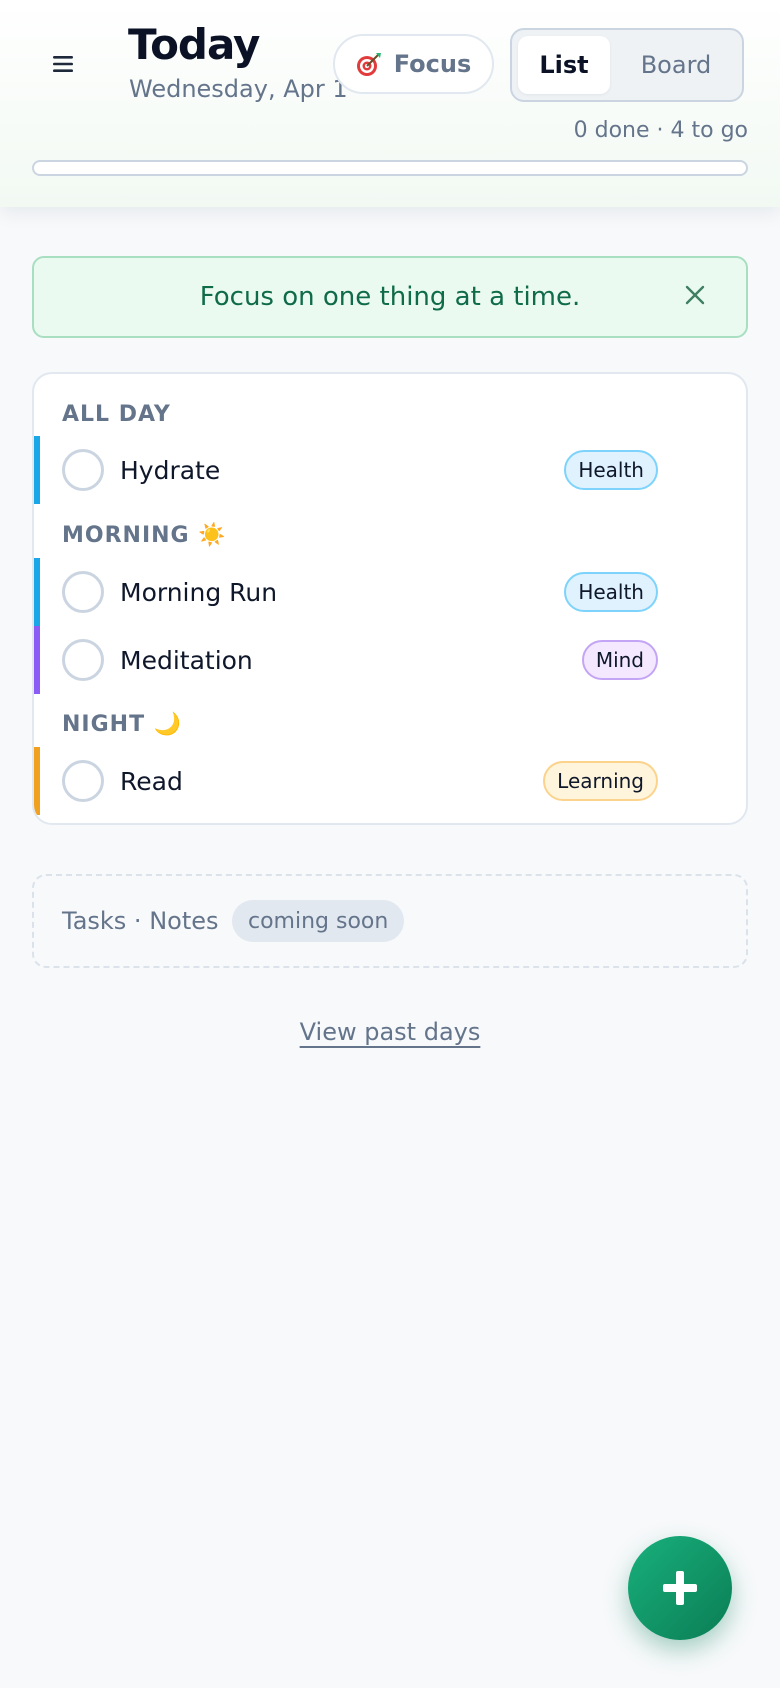 The height and width of the screenshot is (1688, 780). Describe the element at coordinates (432, 64) in the screenshot. I see `focus-label: Focus` at that location.